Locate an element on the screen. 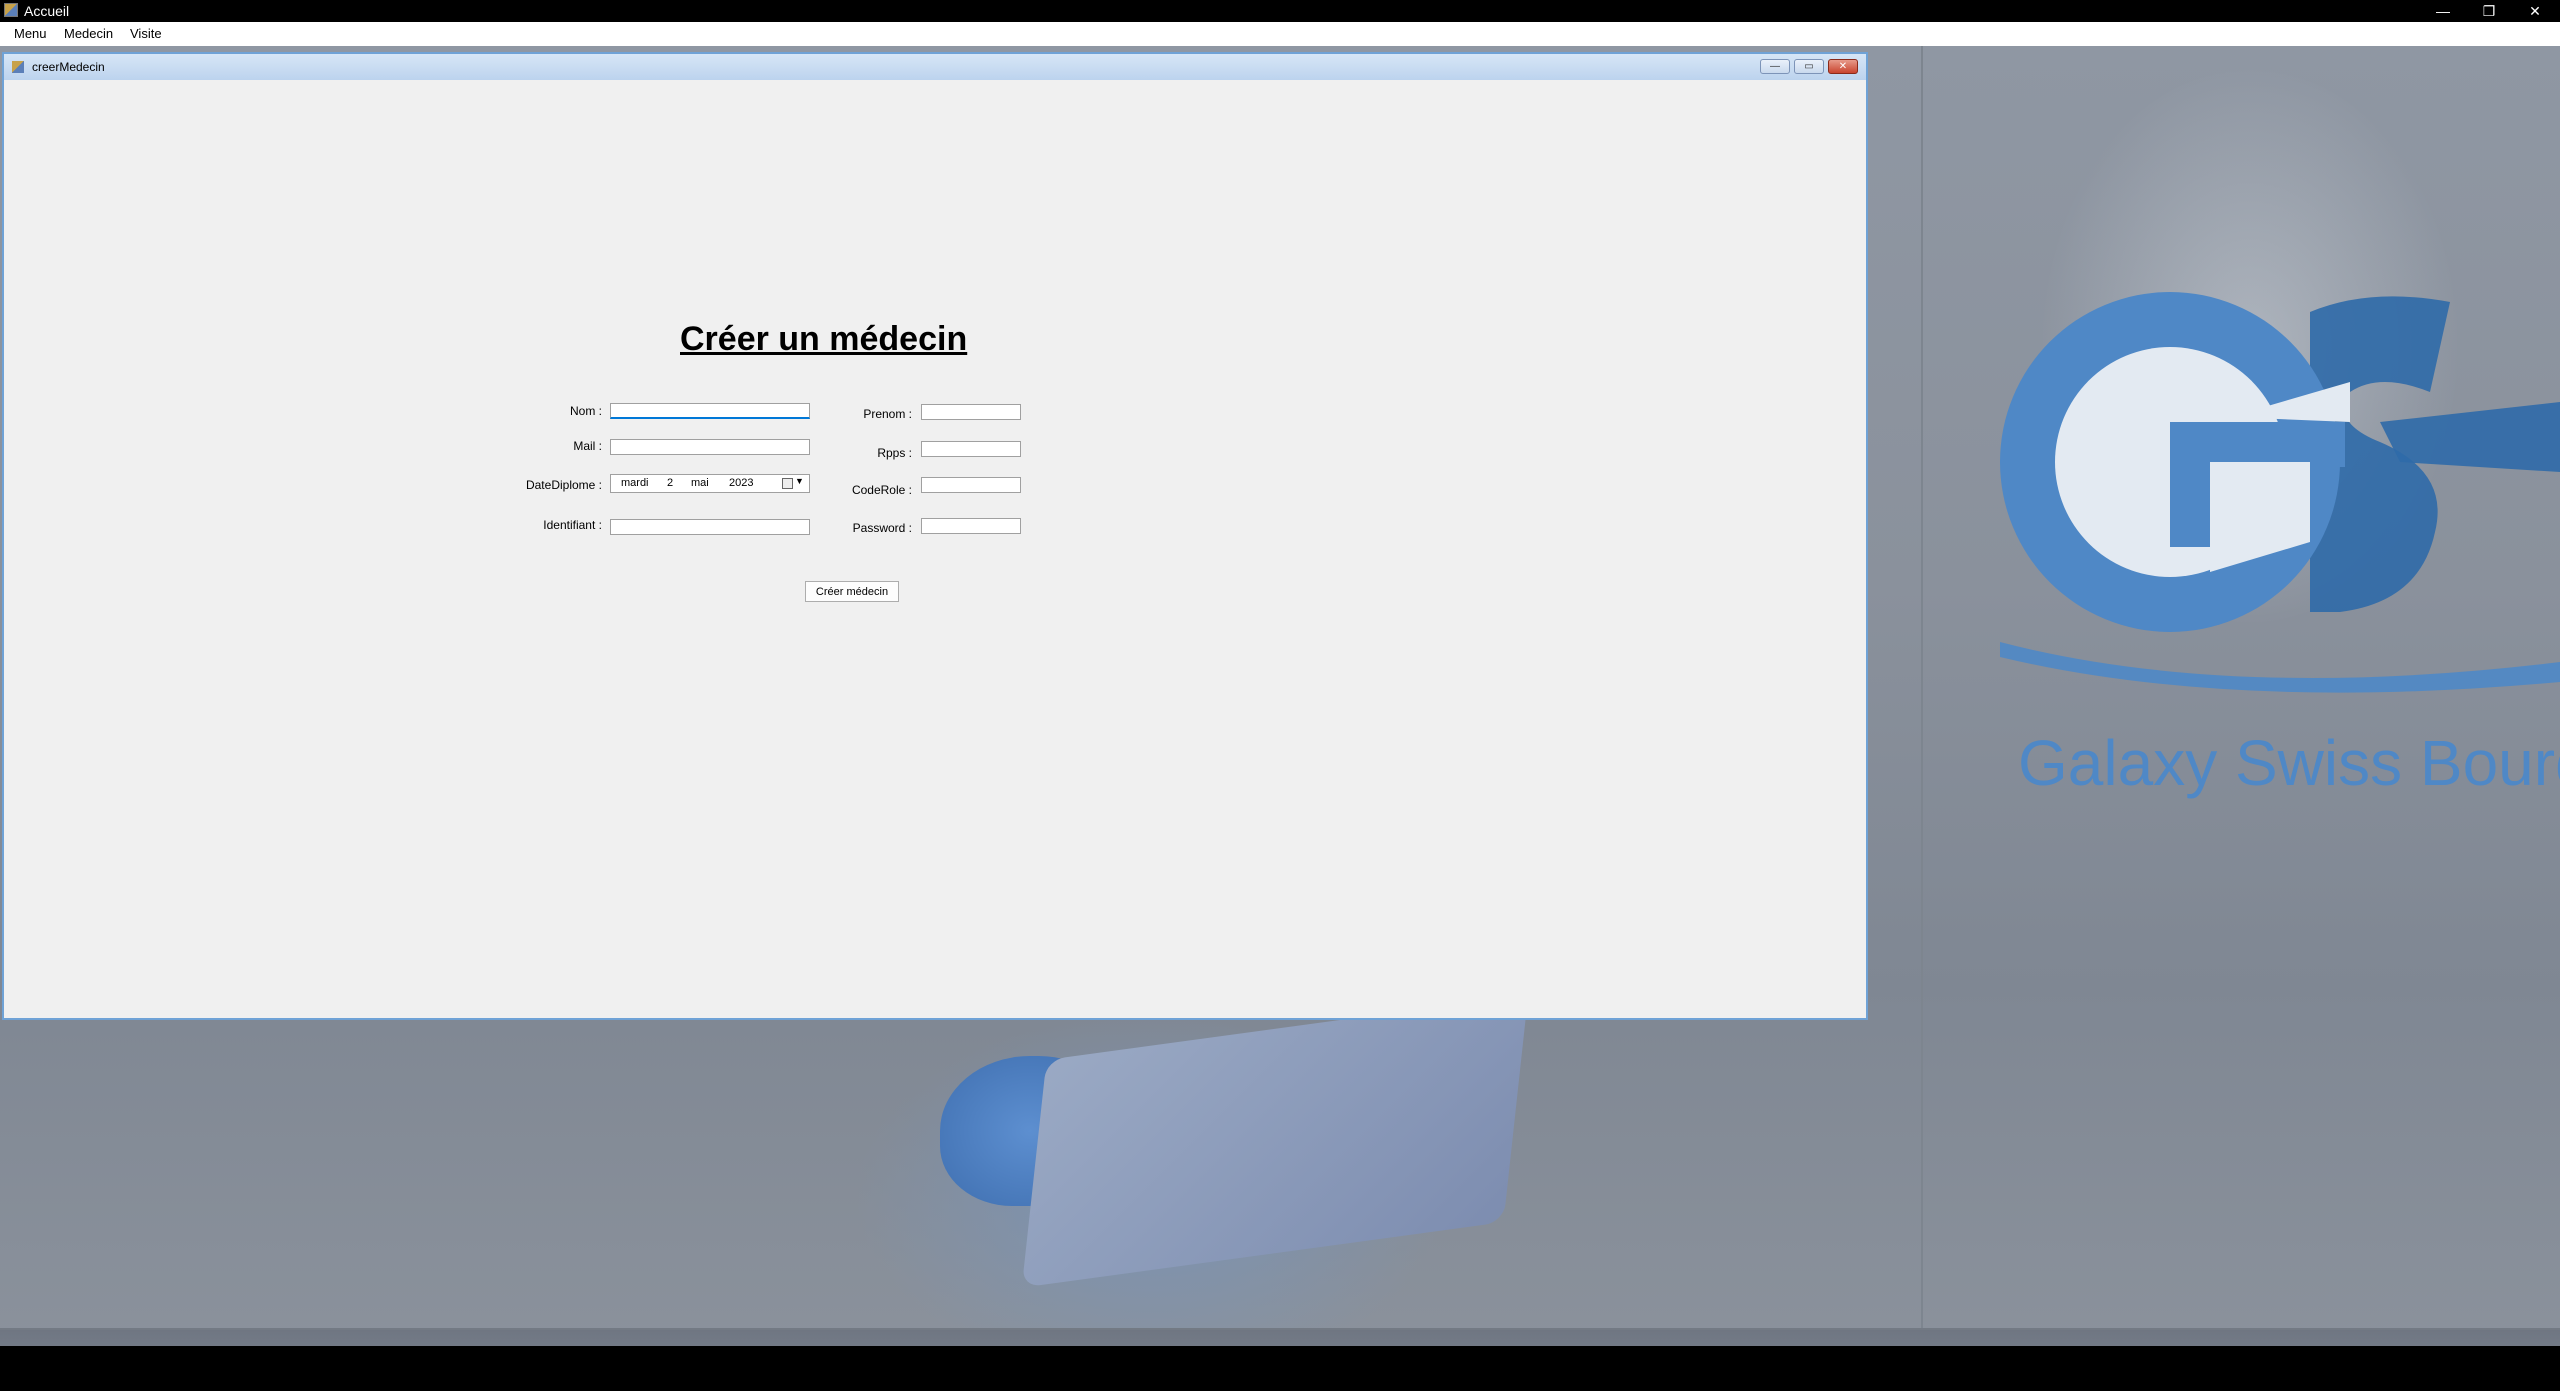 This screenshot has width=2560, height=1391. rpps-label: Rpps : is located at coordinates (894, 453).